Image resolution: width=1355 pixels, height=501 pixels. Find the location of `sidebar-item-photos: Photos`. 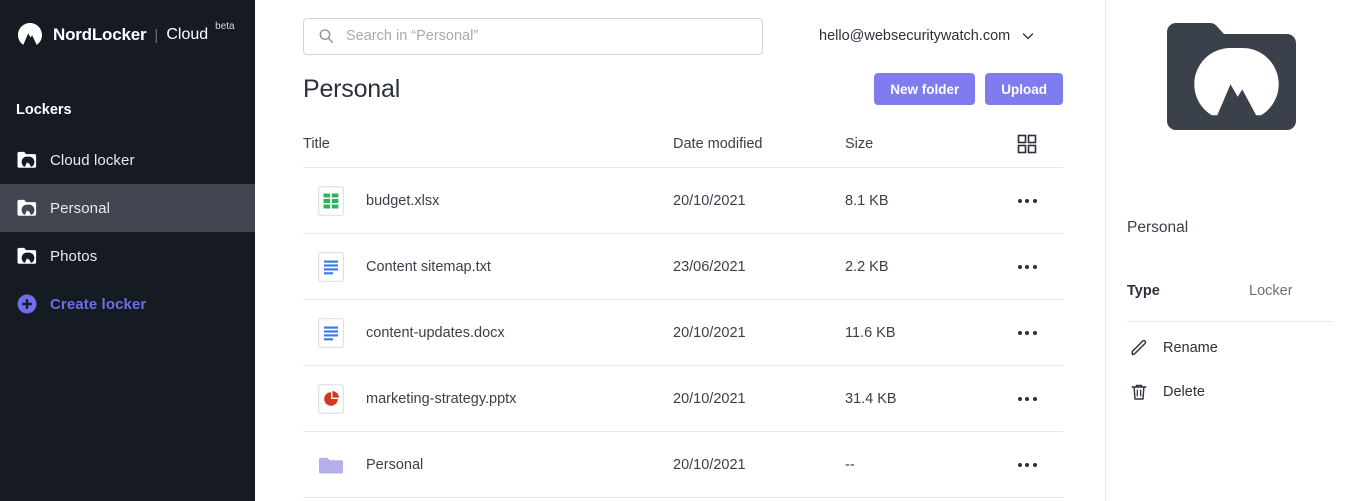

sidebar-item-photos: Photos is located at coordinates (127, 256).